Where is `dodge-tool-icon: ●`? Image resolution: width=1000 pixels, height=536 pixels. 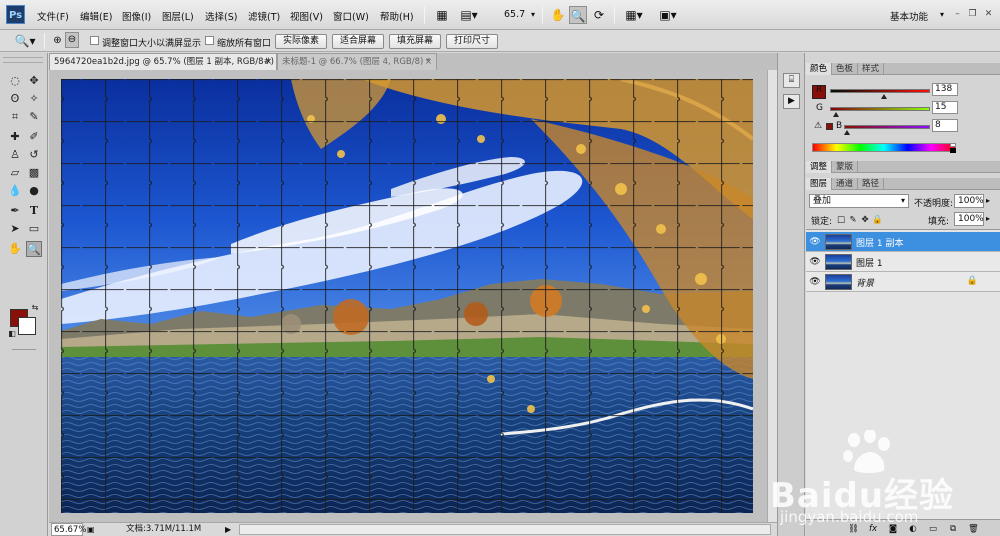 dodge-tool-icon: ● is located at coordinates (34, 191).